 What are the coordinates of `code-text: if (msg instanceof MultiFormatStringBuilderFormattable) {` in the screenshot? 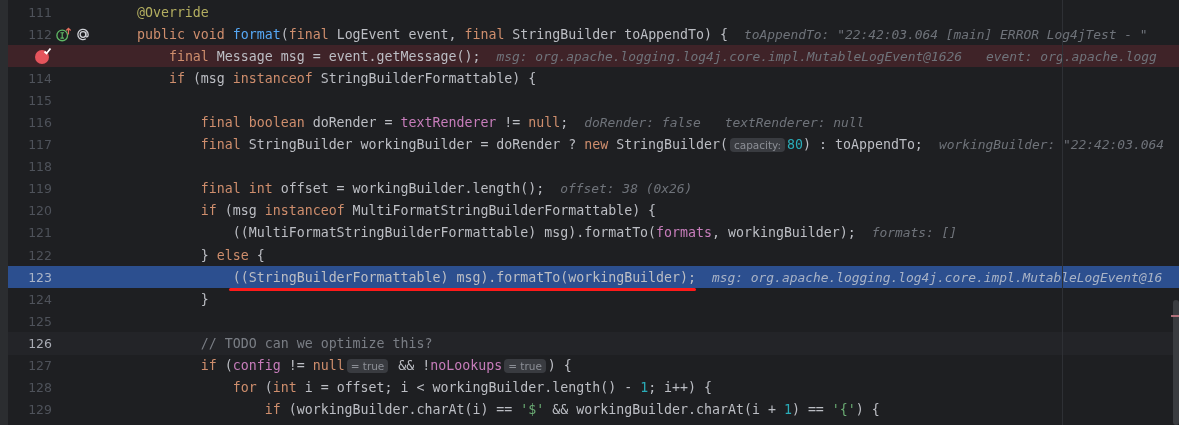 It's located at (428, 211).